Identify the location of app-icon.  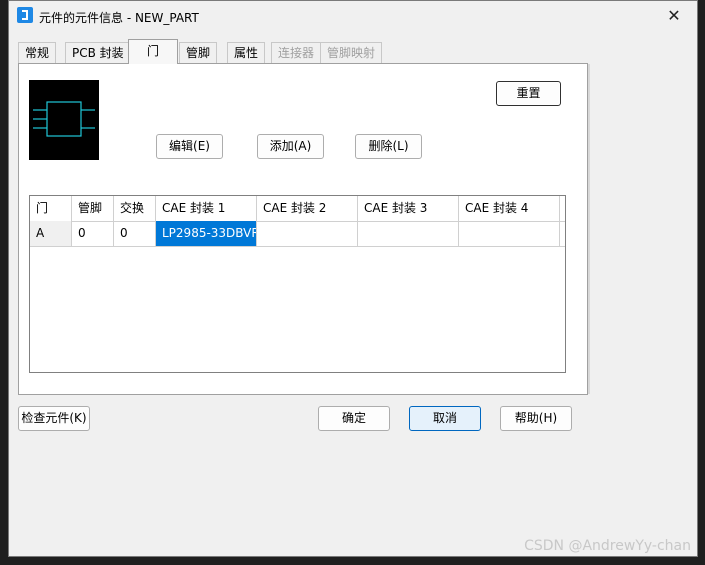
(25, 15).